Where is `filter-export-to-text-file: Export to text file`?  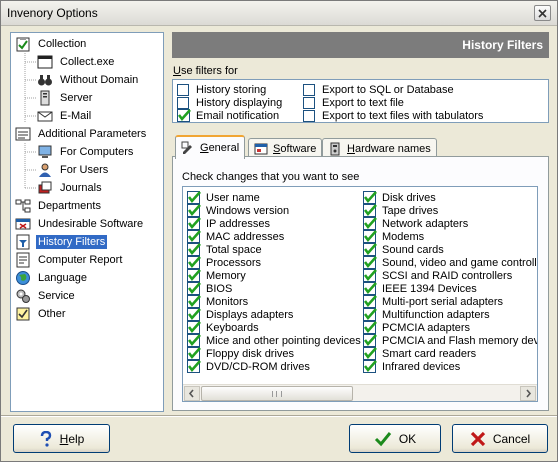 filter-export-to-text-file: Export to text file is located at coordinates (353, 102).